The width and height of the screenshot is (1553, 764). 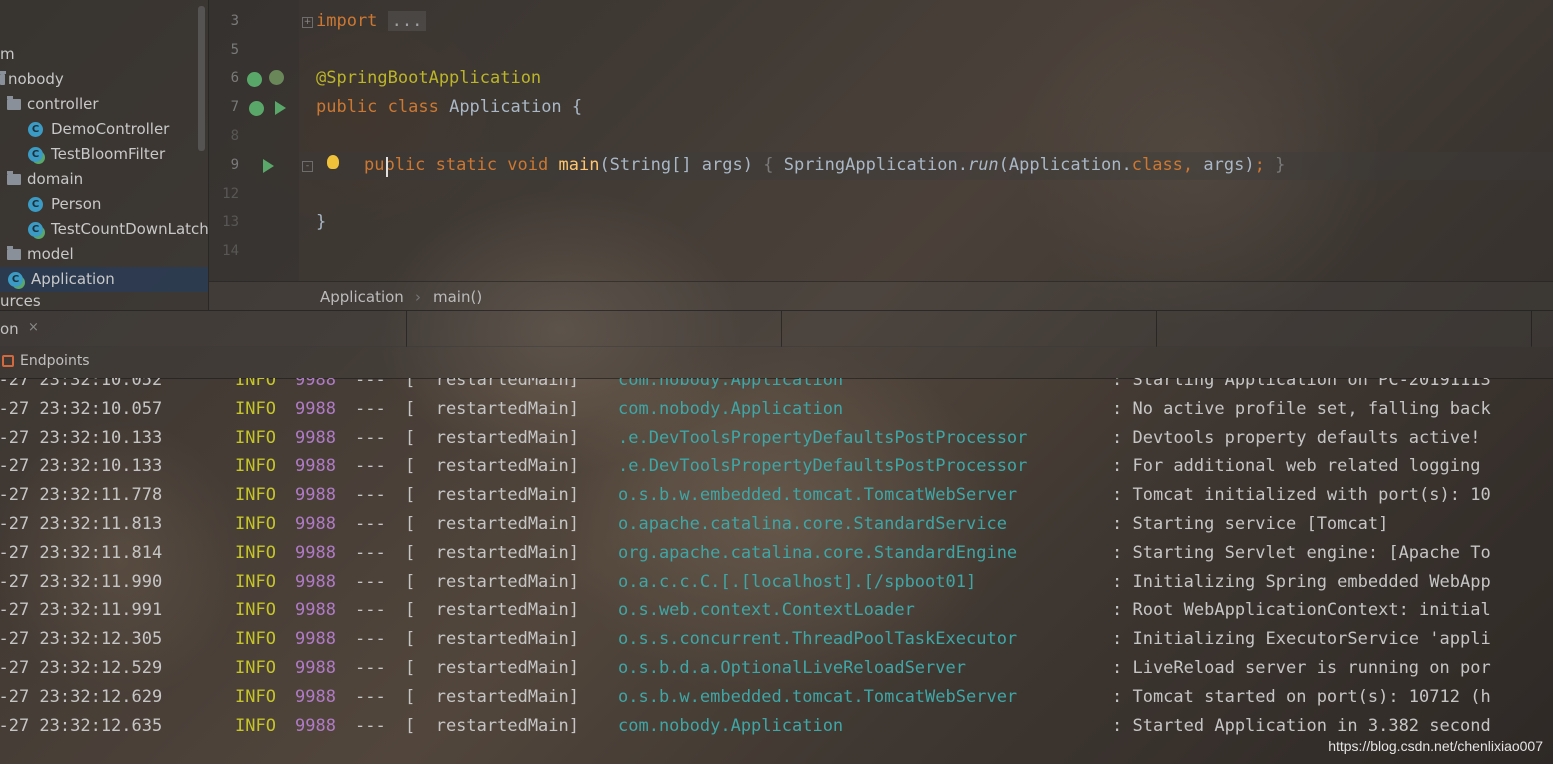 What do you see at coordinates (362, 297) in the screenshot?
I see `breadcrumb-class: Application` at bounding box center [362, 297].